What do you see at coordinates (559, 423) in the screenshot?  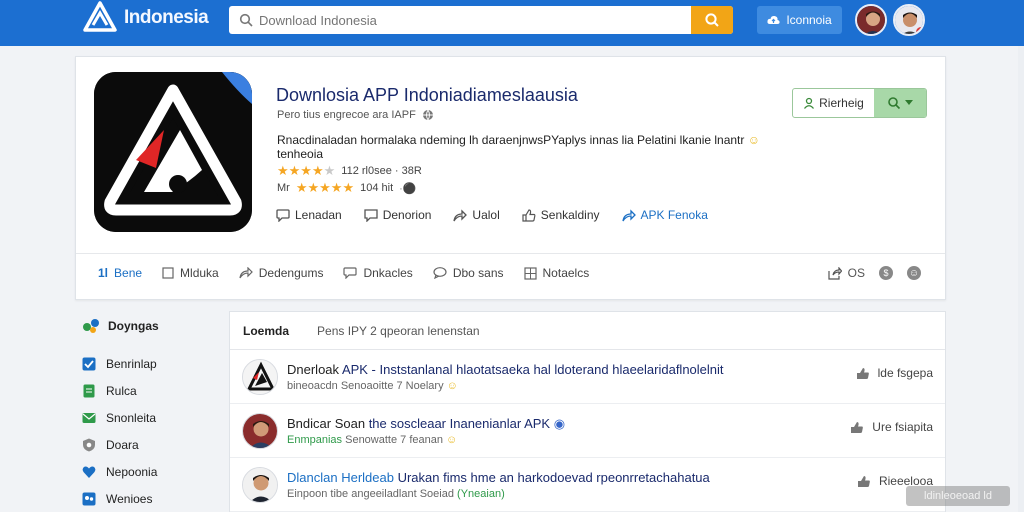 I see `globe-emoji-icon: ◉` at bounding box center [559, 423].